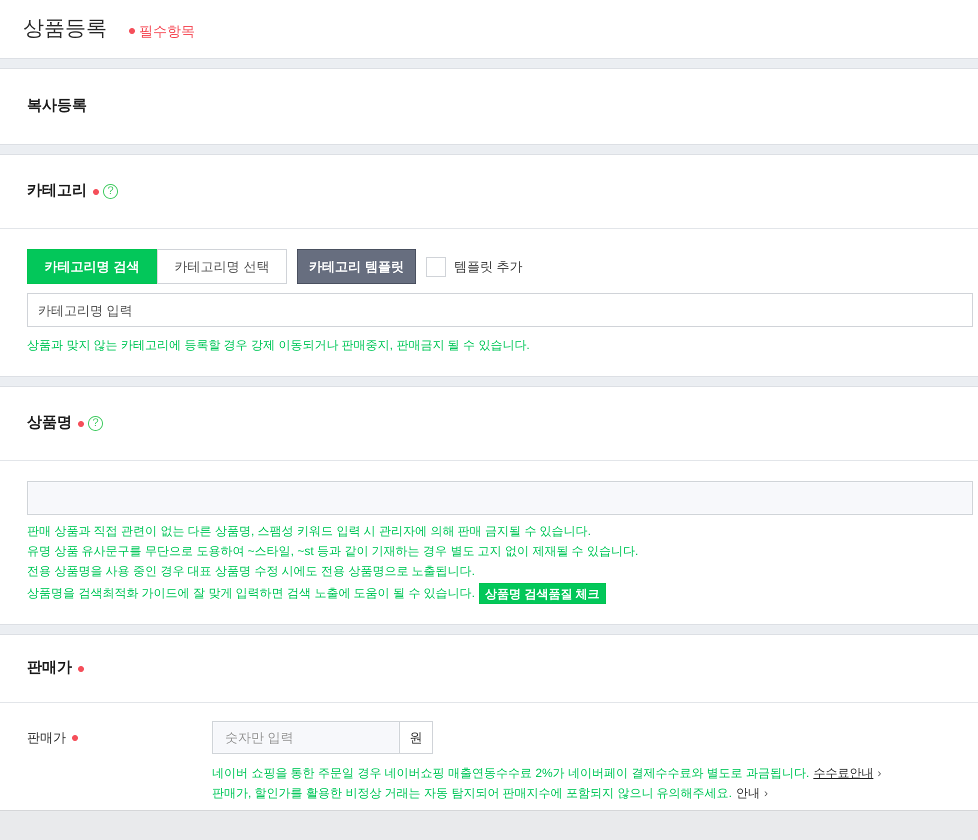  What do you see at coordinates (57, 106) in the screenshot?
I see `section-title: 복사등록` at bounding box center [57, 106].